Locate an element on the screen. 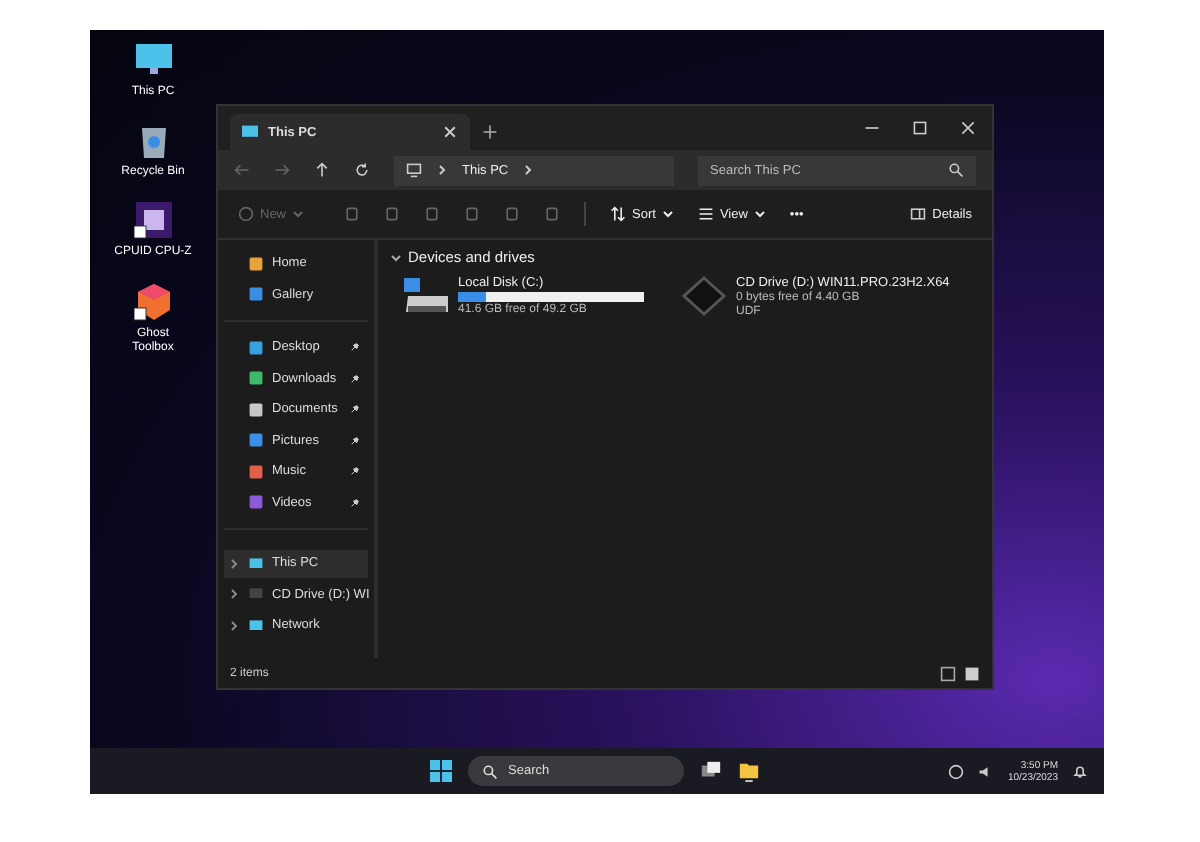 The image size is (1200, 842). speaker-icon is located at coordinates (985, 771).